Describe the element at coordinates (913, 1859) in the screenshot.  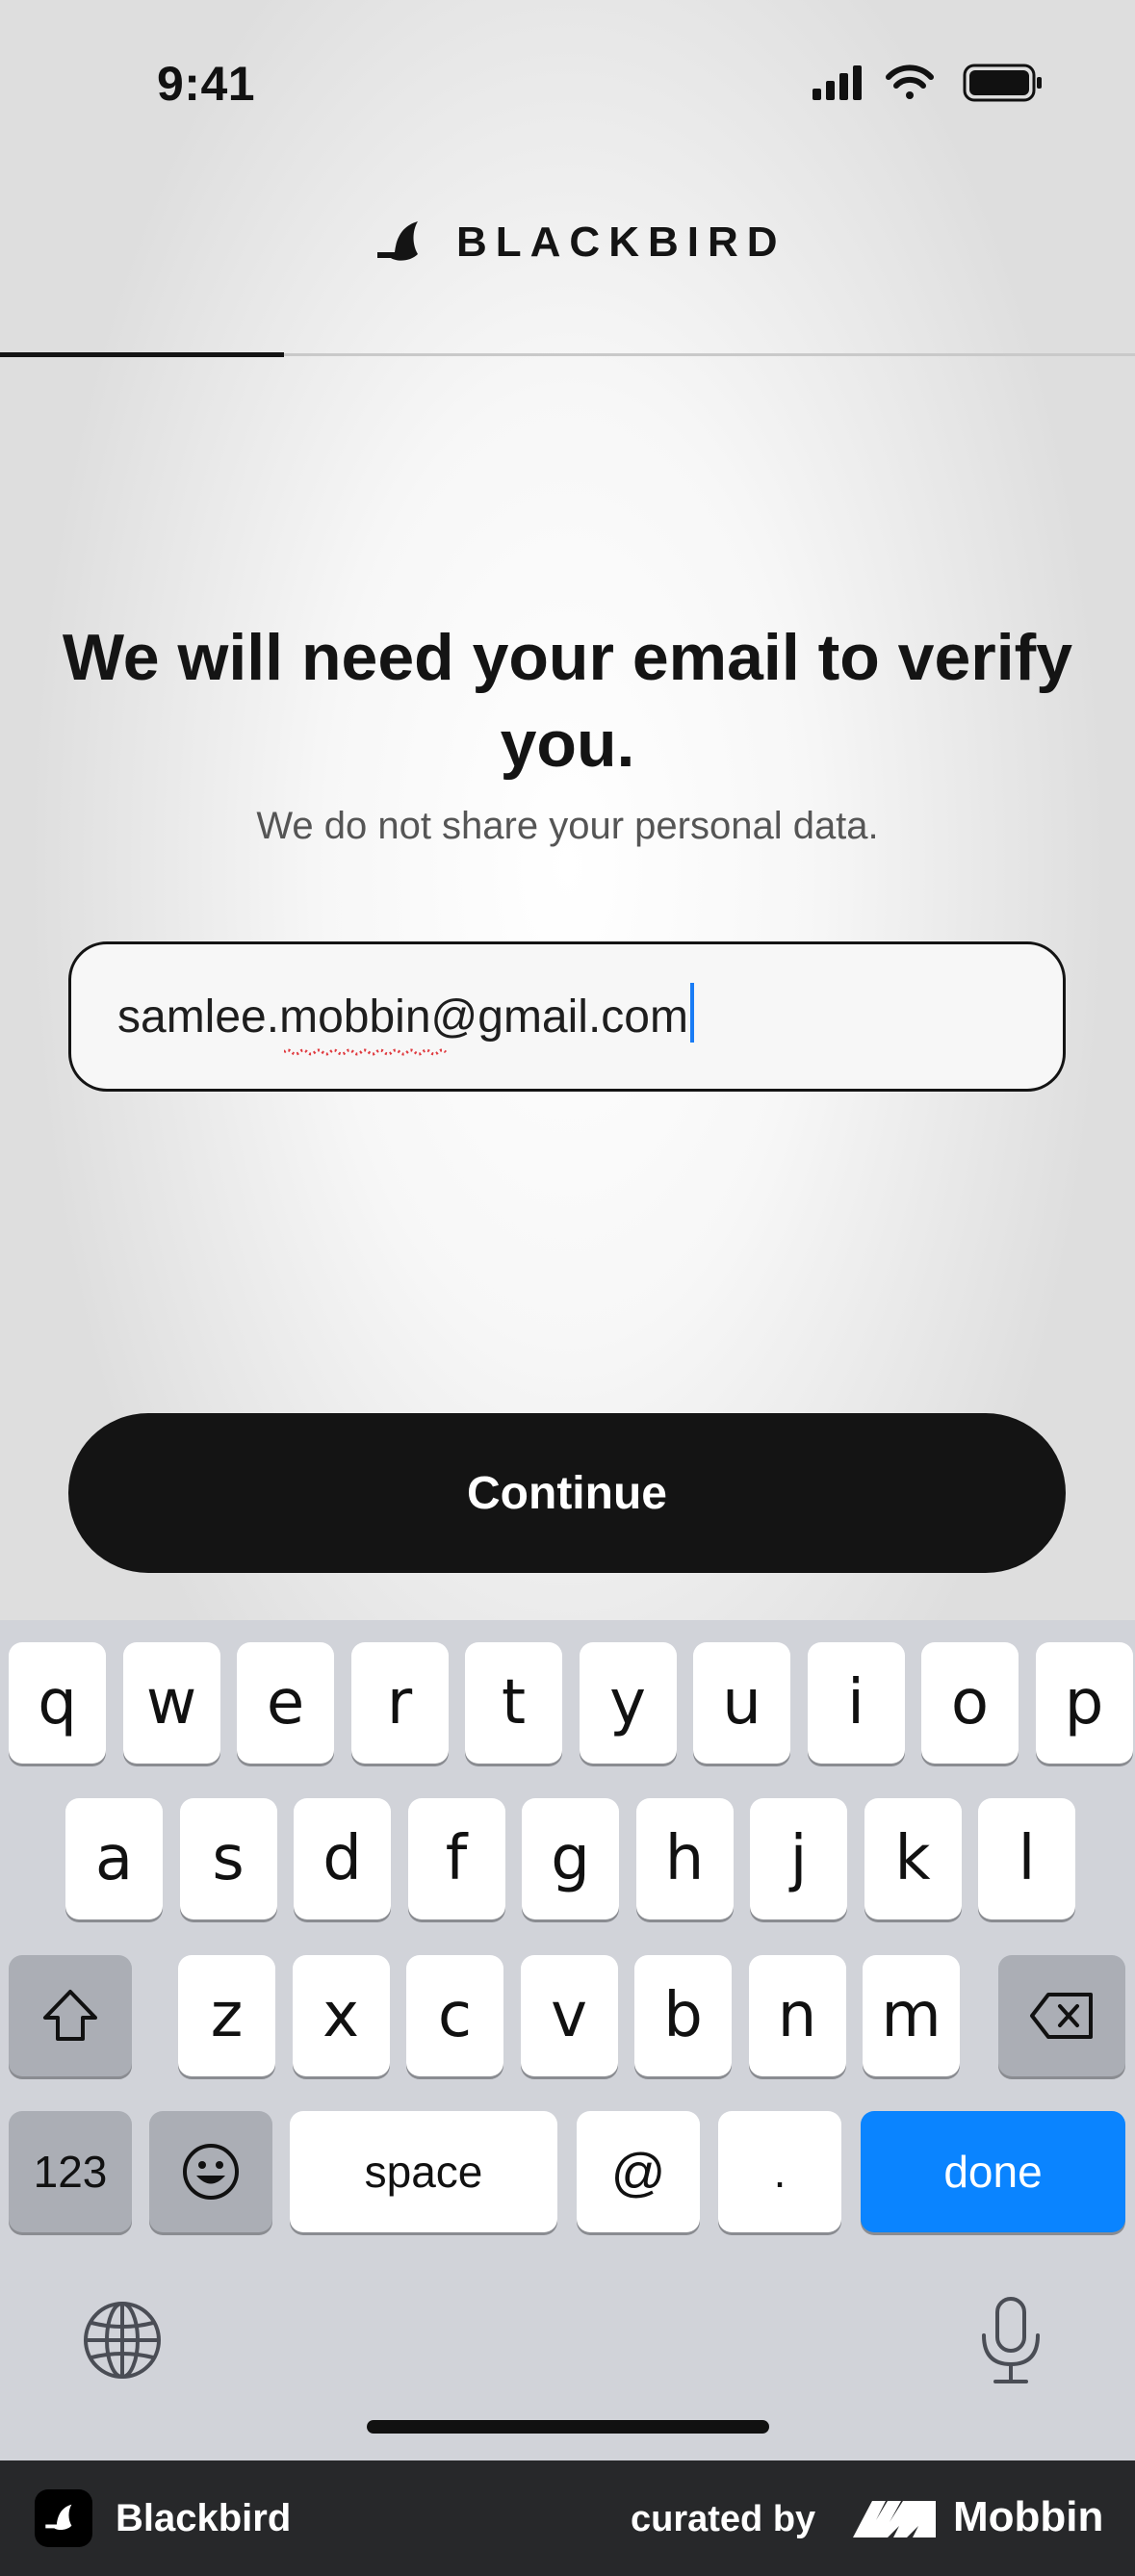
I see `key-k: k` at that location.